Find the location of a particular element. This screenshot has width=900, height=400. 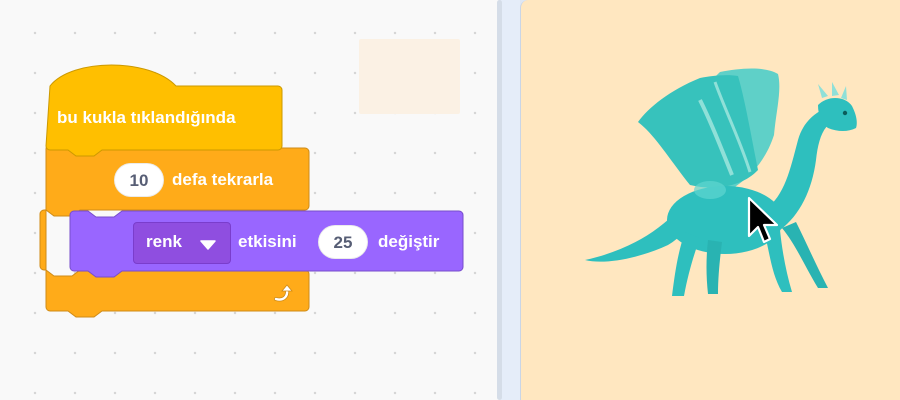

loop-arrow-icon is located at coordinates (283, 293).